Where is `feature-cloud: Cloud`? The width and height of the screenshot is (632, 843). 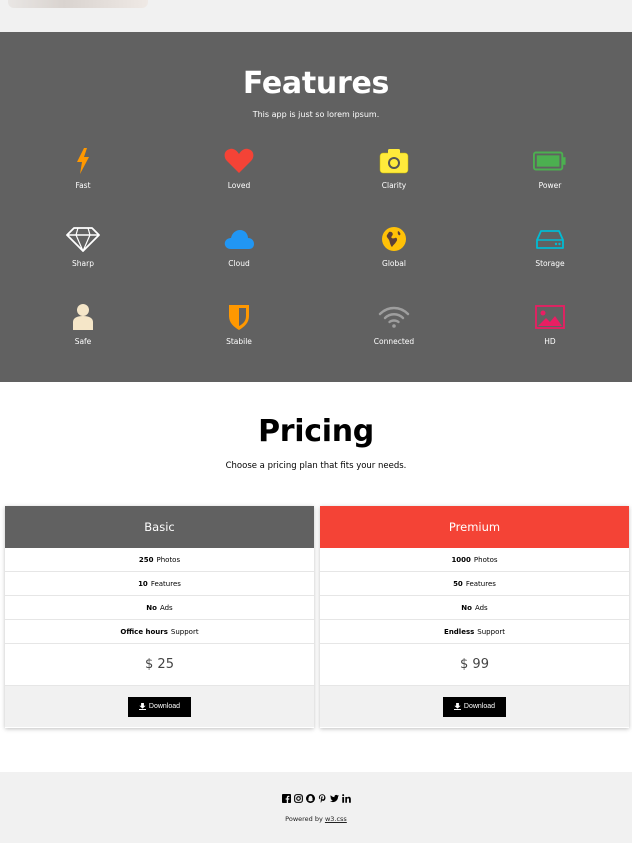 feature-cloud: Cloud is located at coordinates (239, 245).